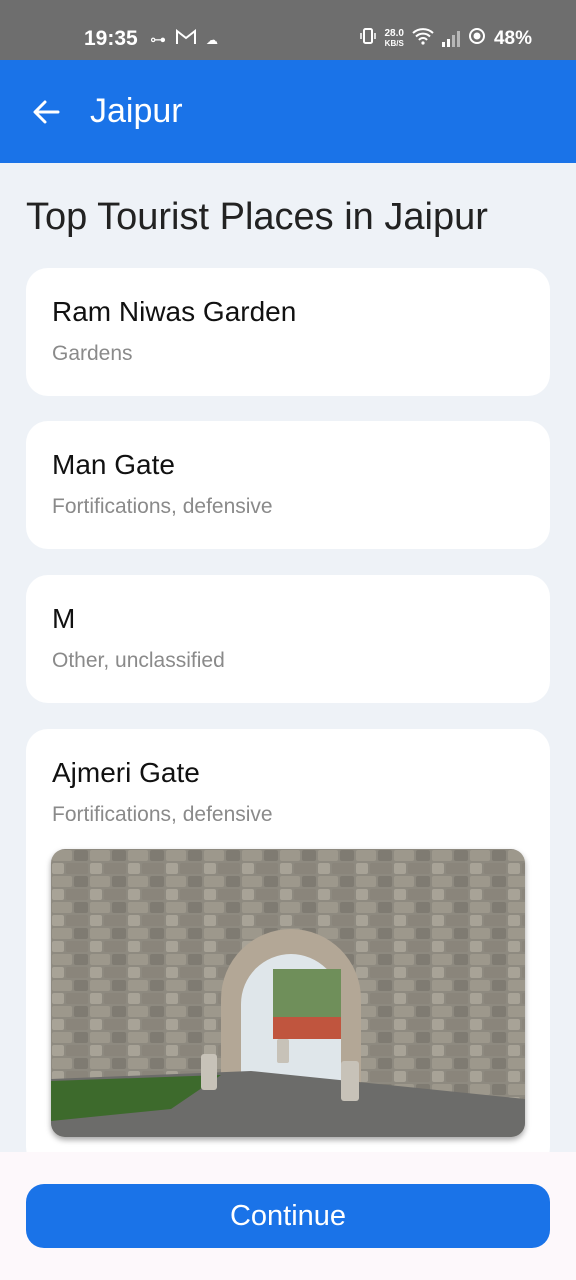 The image size is (576, 1280). Describe the element at coordinates (64, 618) in the screenshot. I see `place-name: M` at that location.